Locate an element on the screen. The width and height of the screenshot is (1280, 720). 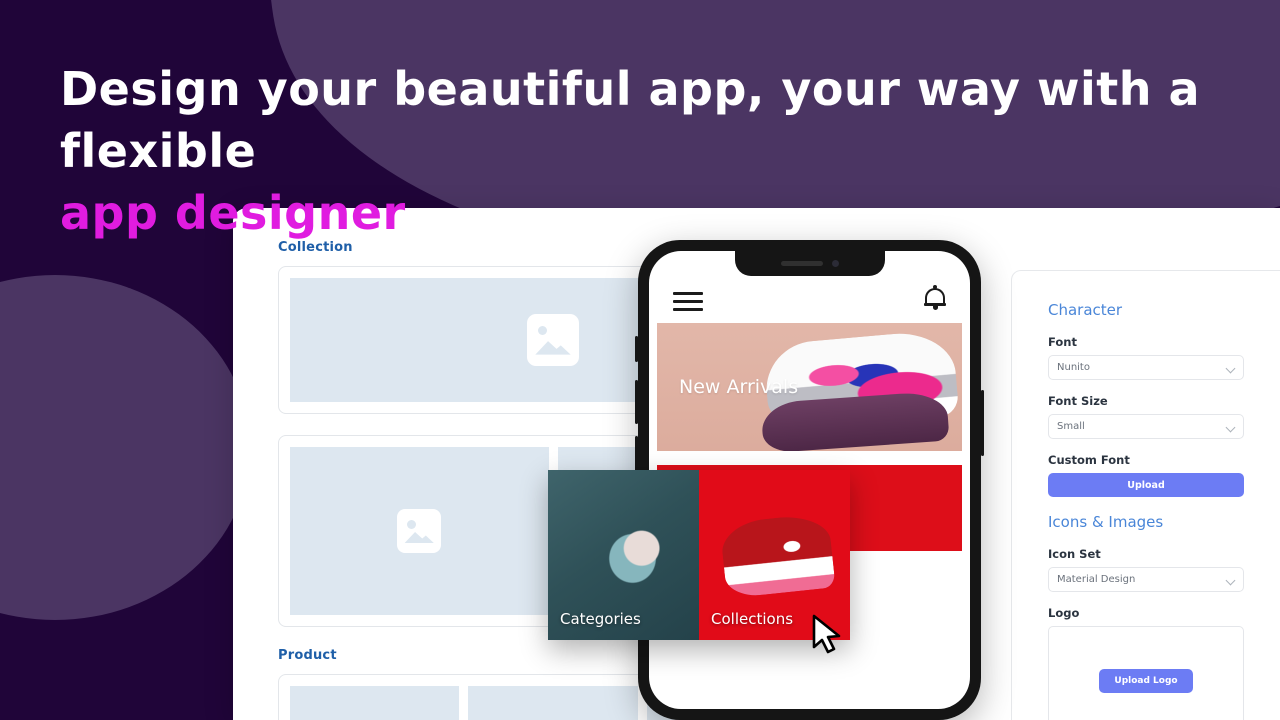
phone-speaker is located at coordinates (801, 263).